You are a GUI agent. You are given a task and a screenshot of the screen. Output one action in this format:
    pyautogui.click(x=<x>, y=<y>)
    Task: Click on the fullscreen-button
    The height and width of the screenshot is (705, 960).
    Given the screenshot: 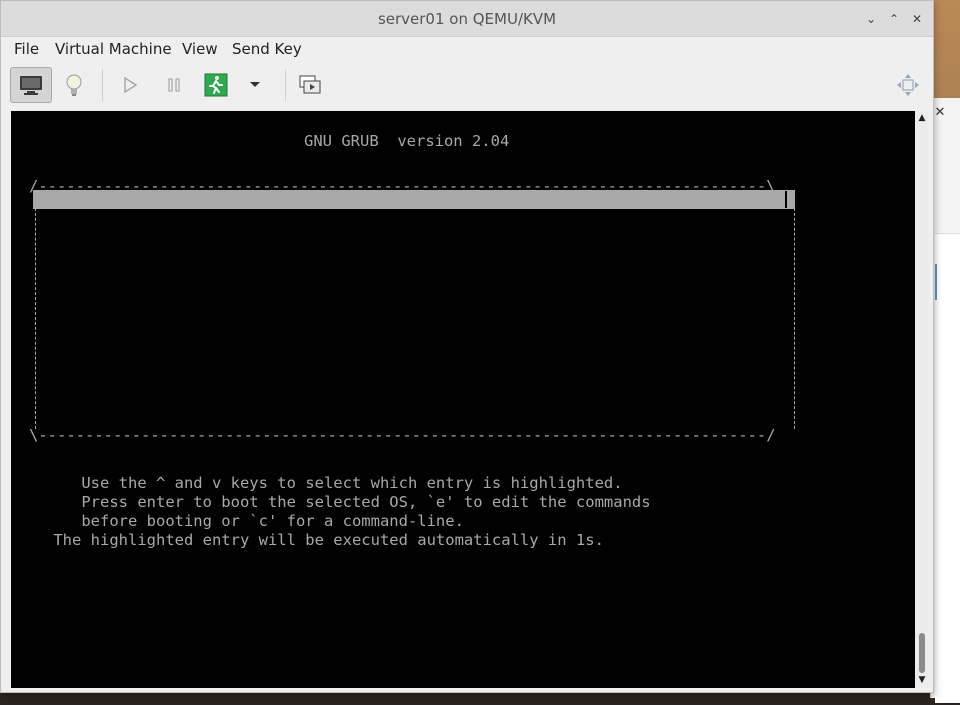 What is the action you would take?
    pyautogui.click(x=908, y=85)
    